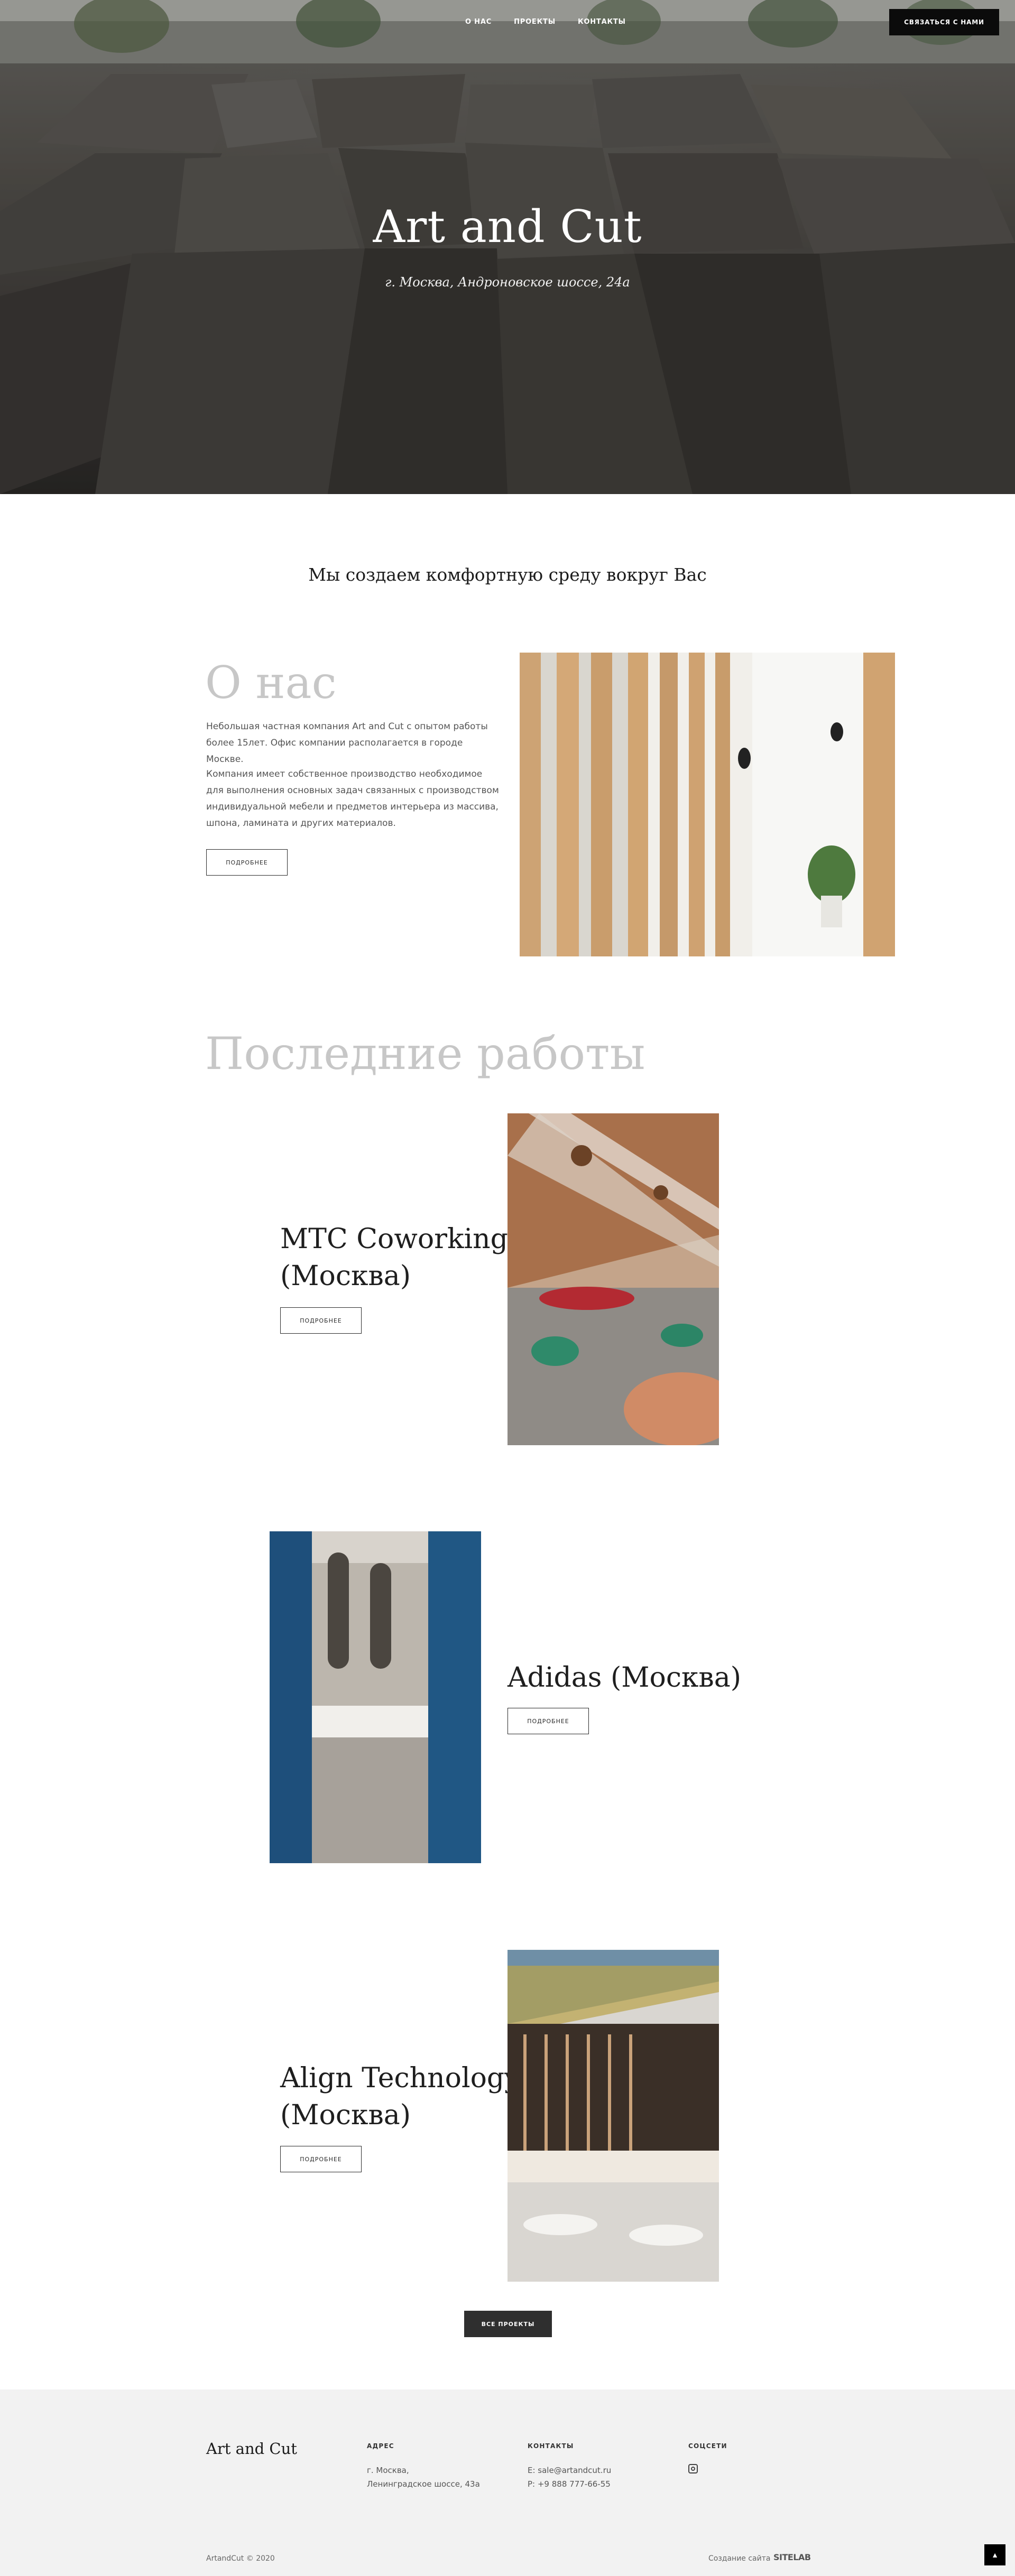  What do you see at coordinates (423, 2484) in the screenshot?
I see `footer-address-line-2: Ленинградское шоссе, 43а` at bounding box center [423, 2484].